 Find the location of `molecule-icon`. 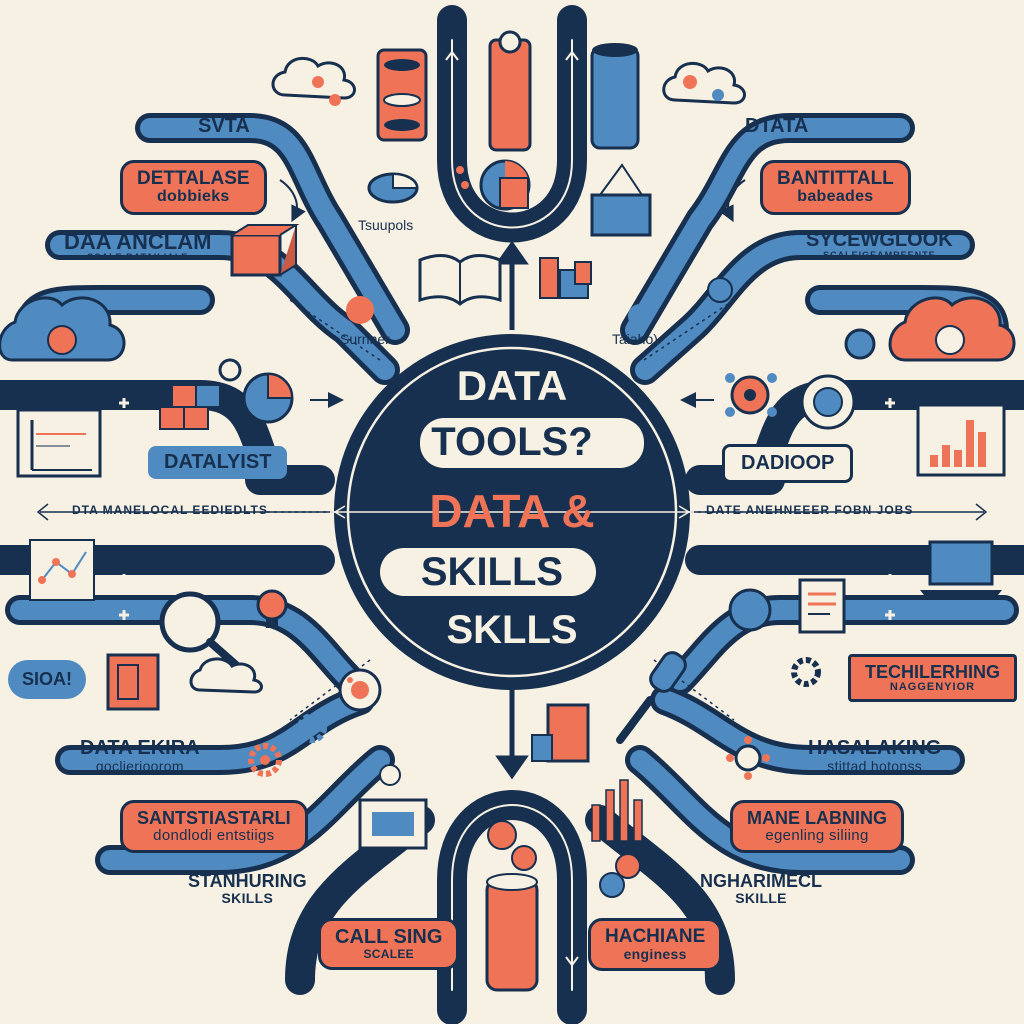

molecule-icon is located at coordinates (751, 395).